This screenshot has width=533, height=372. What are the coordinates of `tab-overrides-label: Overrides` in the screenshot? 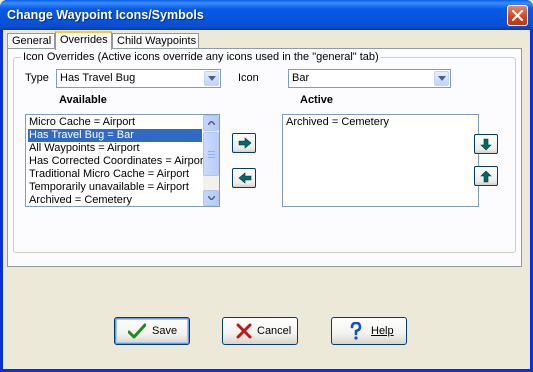 It's located at (84, 40).